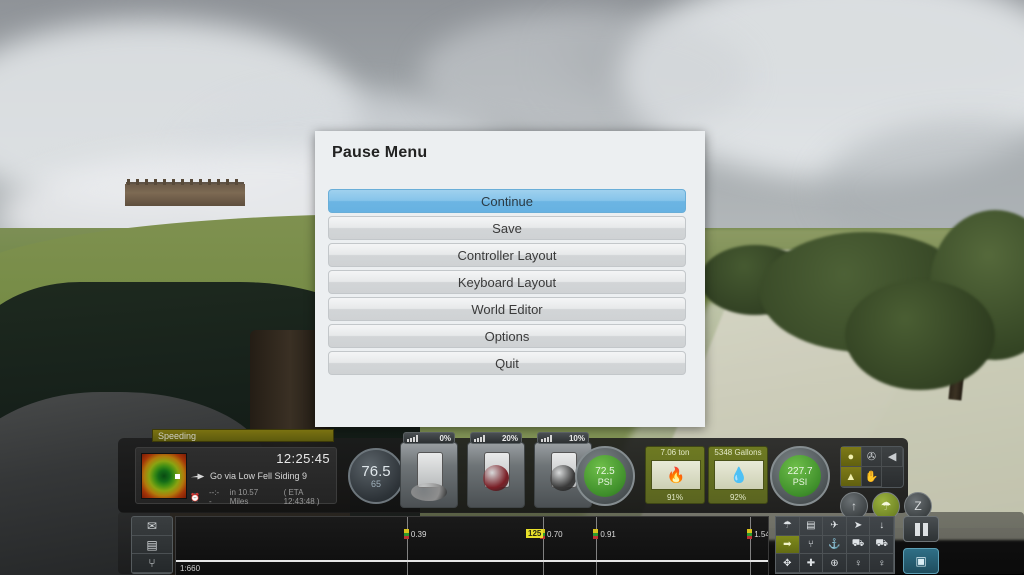 This screenshot has width=1024, height=575. I want to click on pause-button, so click(921, 529).